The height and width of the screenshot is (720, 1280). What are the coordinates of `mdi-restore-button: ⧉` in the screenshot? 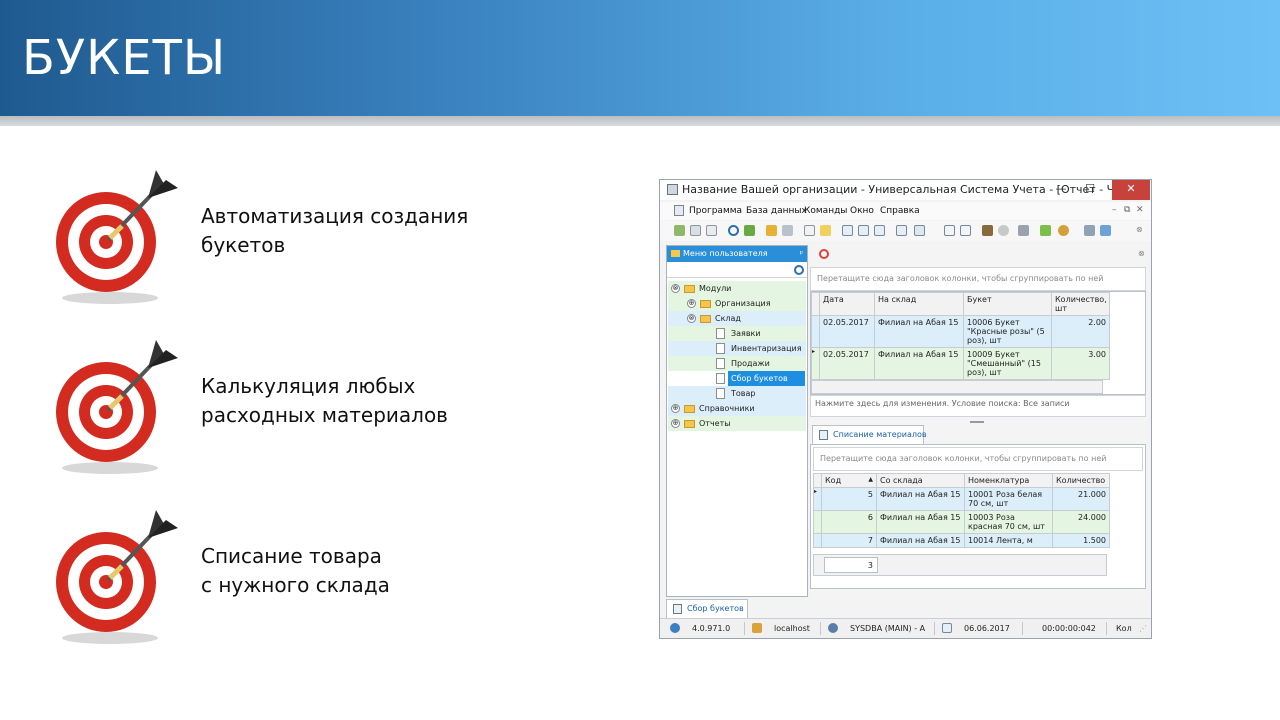 It's located at (1127, 210).